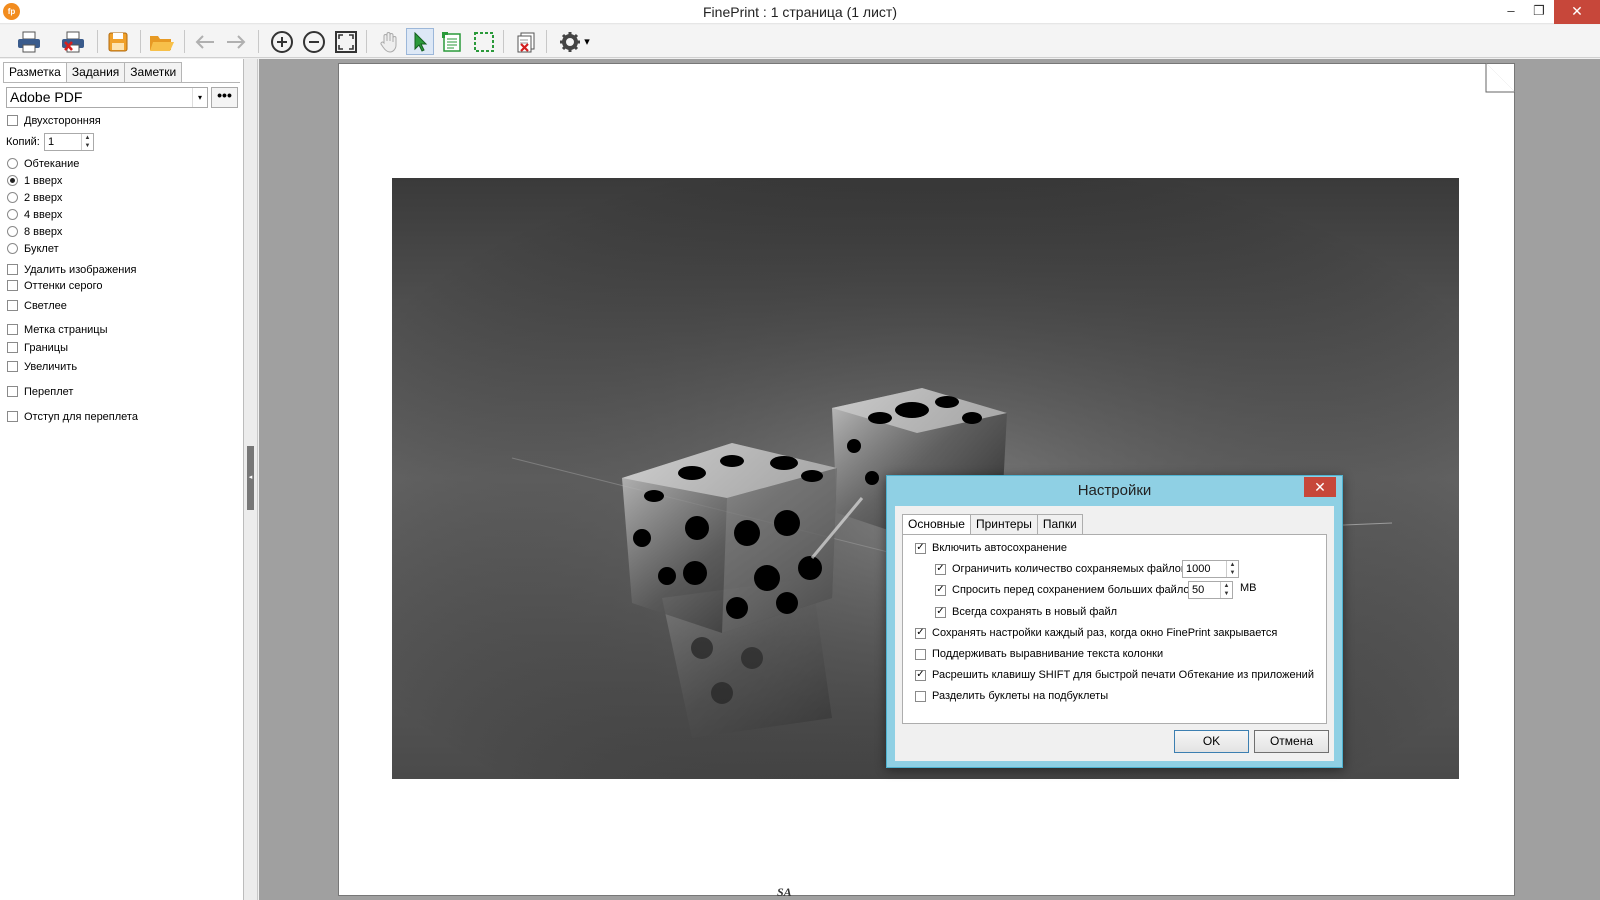 Image resolution: width=1600 pixels, height=900 pixels. I want to click on size-unit-label: MB, so click(1248, 588).